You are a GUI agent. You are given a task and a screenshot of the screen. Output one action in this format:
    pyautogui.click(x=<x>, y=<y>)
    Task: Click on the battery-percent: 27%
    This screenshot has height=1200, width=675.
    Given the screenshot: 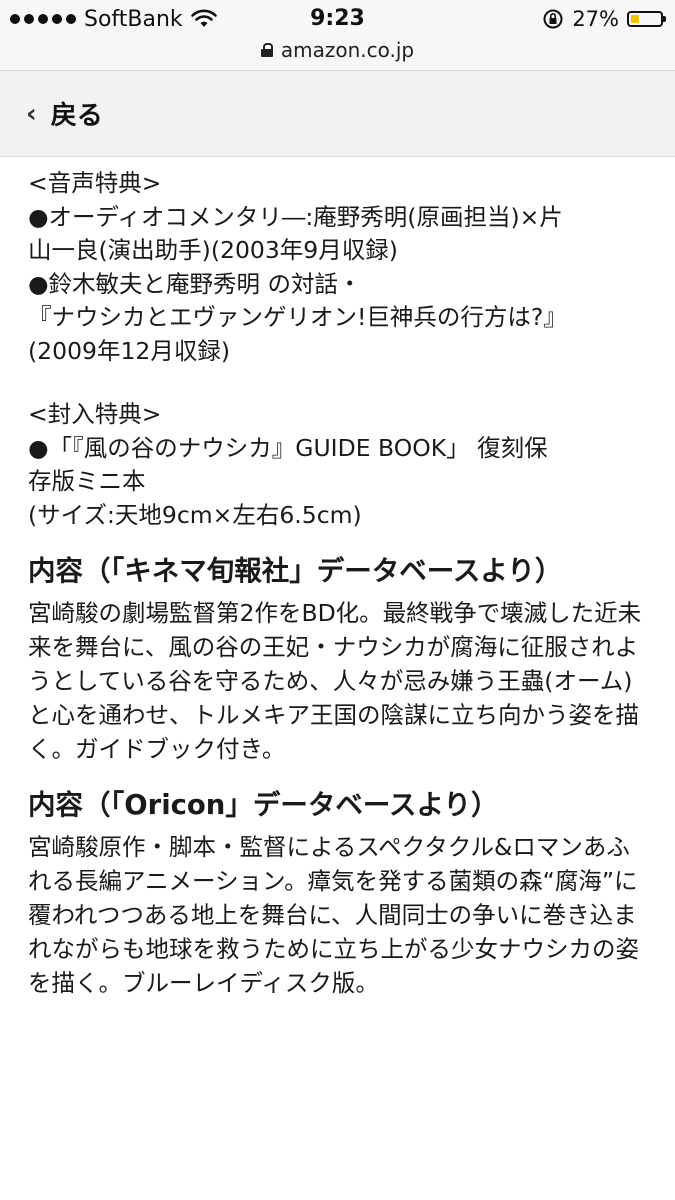 What is the action you would take?
    pyautogui.click(x=595, y=19)
    